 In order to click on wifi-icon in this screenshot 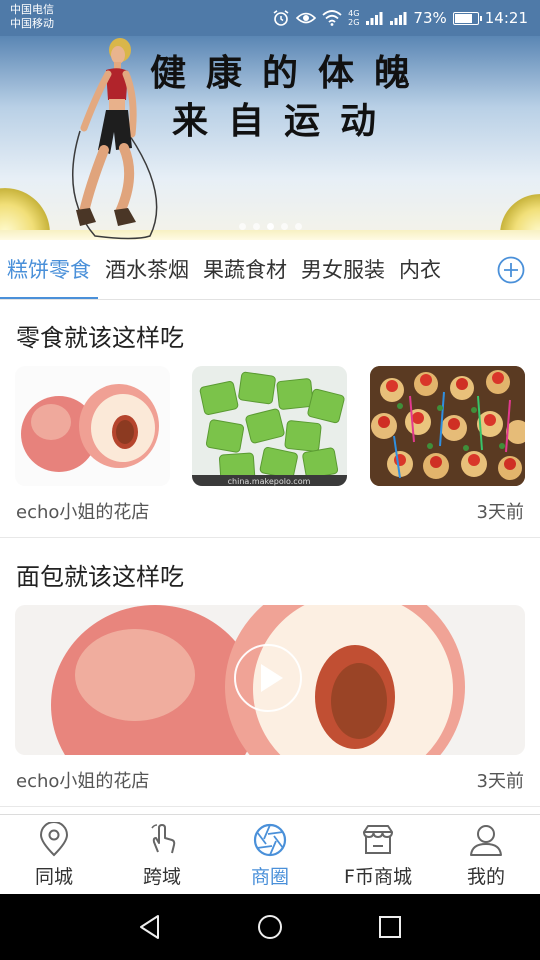, I will do `click(332, 18)`.